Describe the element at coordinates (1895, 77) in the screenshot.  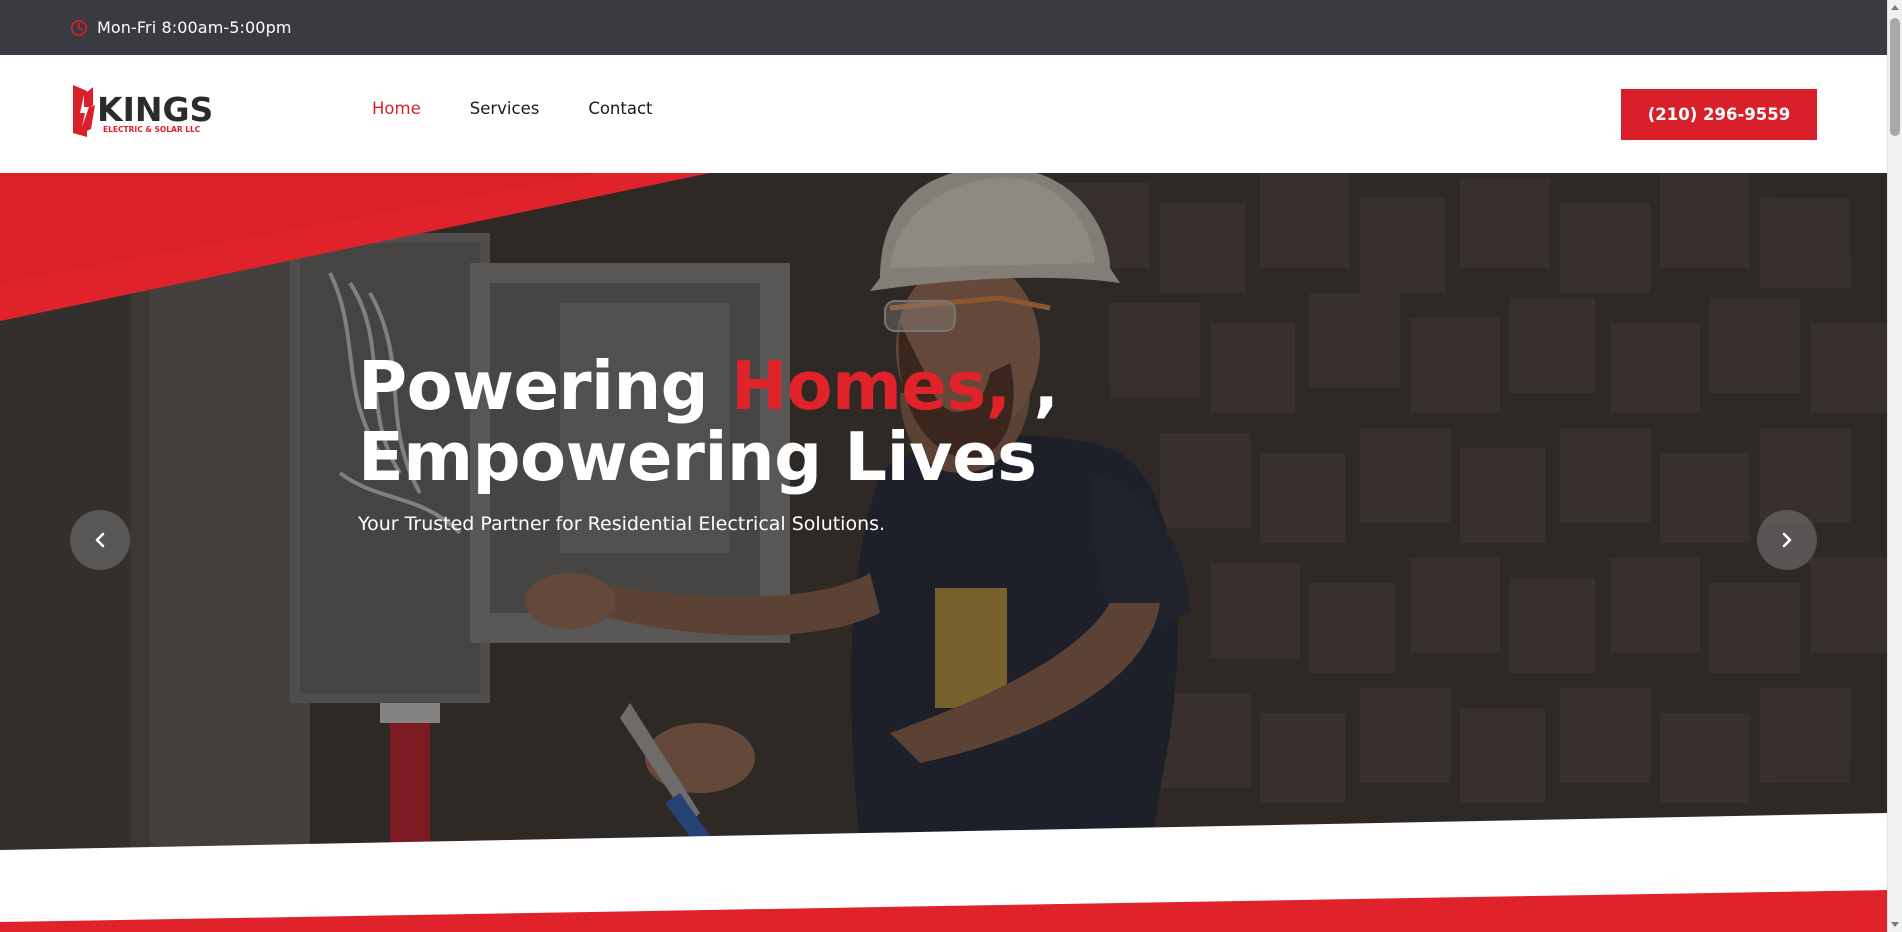
I see `scrollbar-thumb` at that location.